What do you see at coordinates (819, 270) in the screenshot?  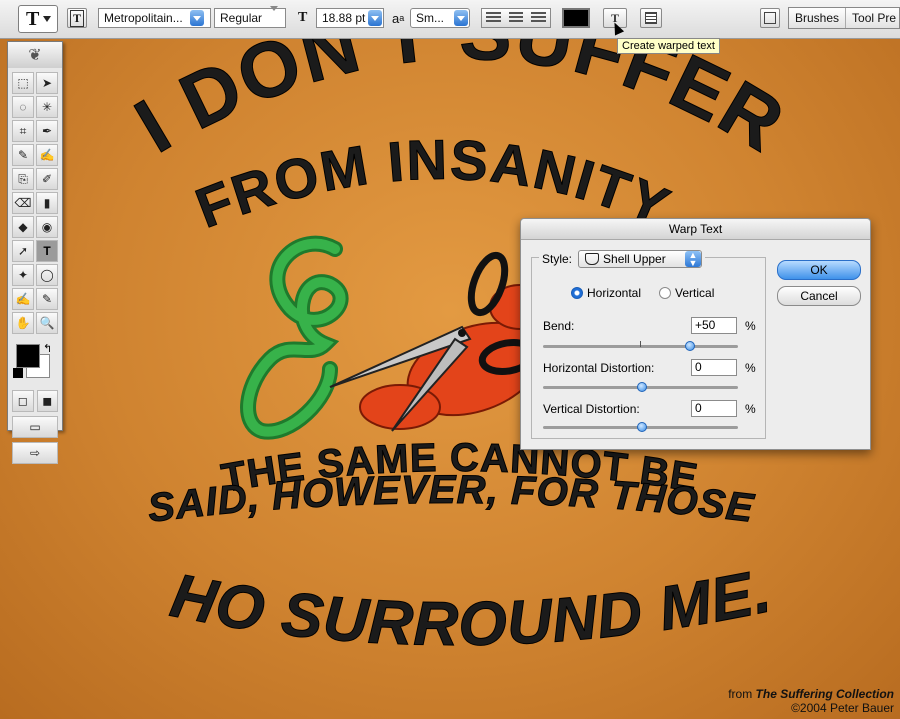 I see `ok-button: OK` at bounding box center [819, 270].